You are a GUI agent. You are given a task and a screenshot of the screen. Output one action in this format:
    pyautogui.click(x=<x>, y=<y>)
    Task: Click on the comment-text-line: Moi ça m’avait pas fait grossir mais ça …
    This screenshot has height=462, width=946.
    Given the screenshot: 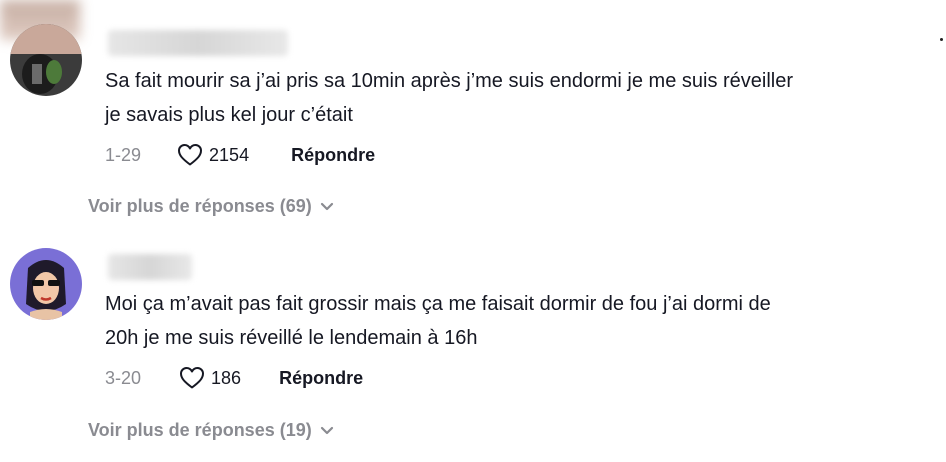 What is the action you would take?
    pyautogui.click(x=438, y=304)
    